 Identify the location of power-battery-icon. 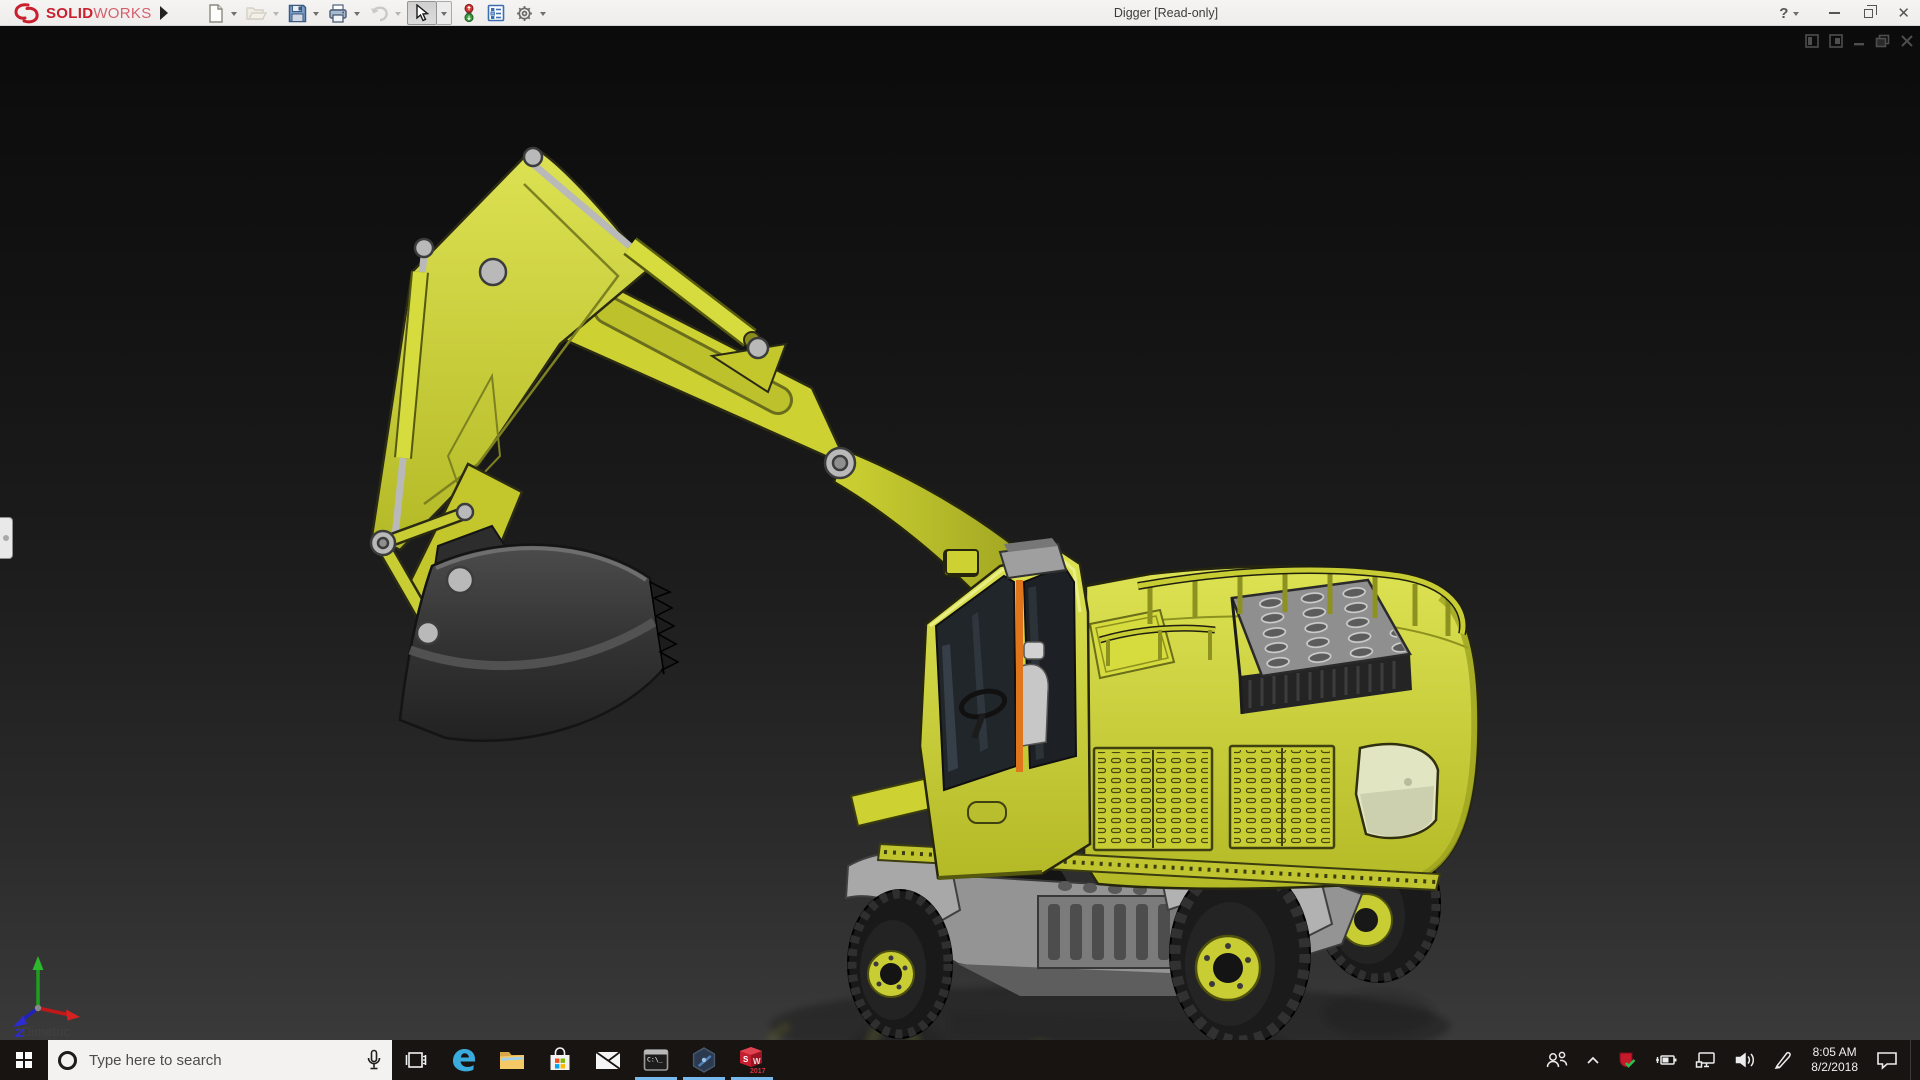
(1666, 1060).